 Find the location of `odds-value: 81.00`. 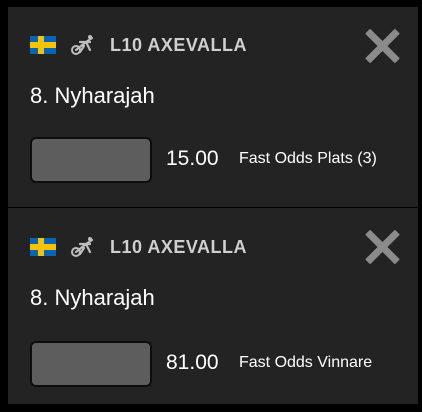

odds-value: 81.00 is located at coordinates (192, 362).